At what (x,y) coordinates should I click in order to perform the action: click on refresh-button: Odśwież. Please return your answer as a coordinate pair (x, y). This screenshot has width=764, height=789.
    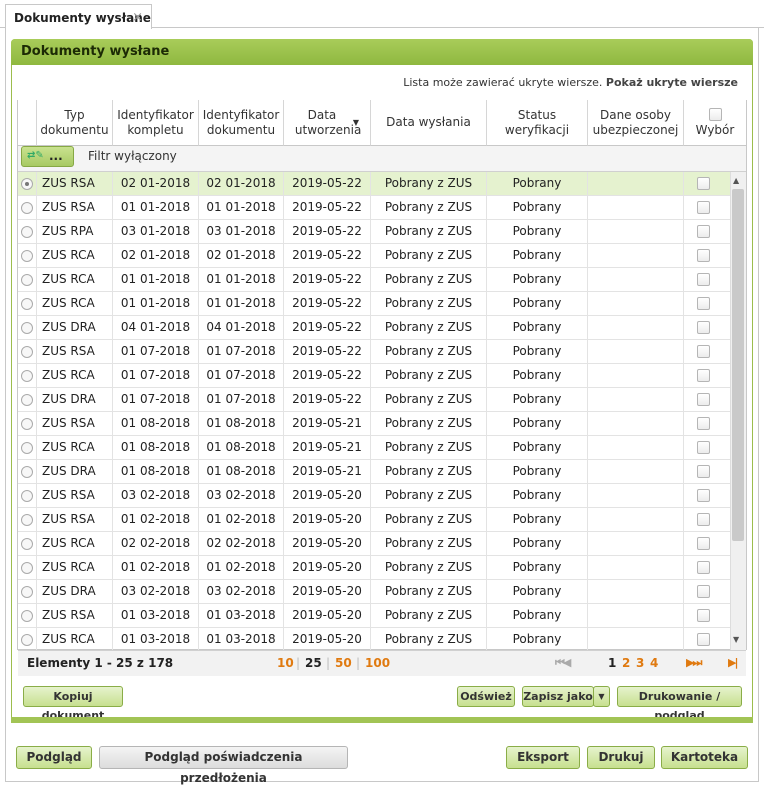
    Looking at the image, I should click on (486, 696).